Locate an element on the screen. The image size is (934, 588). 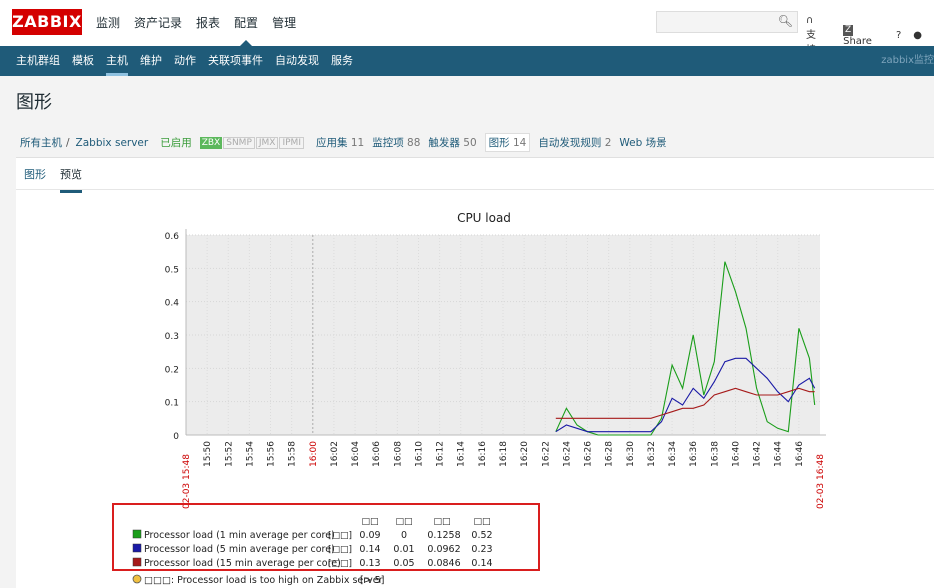
x-tick-label: 16:36 is located at coordinates (694, 454).